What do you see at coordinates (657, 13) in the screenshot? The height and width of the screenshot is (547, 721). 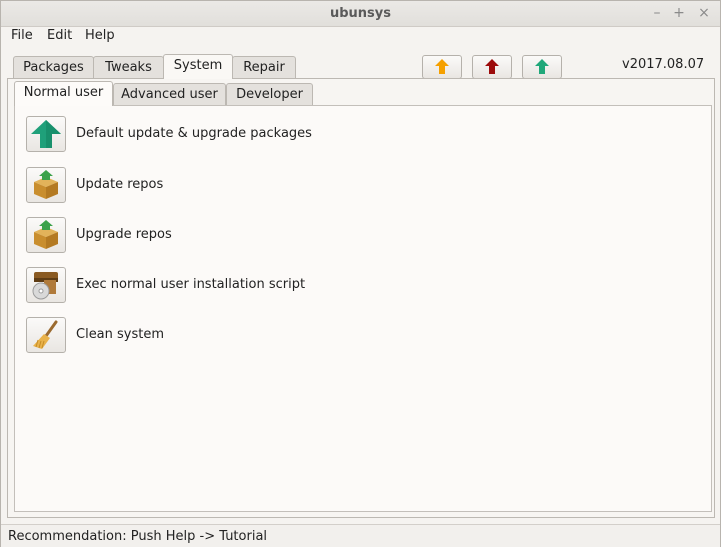 I see `minimize-button: –` at bounding box center [657, 13].